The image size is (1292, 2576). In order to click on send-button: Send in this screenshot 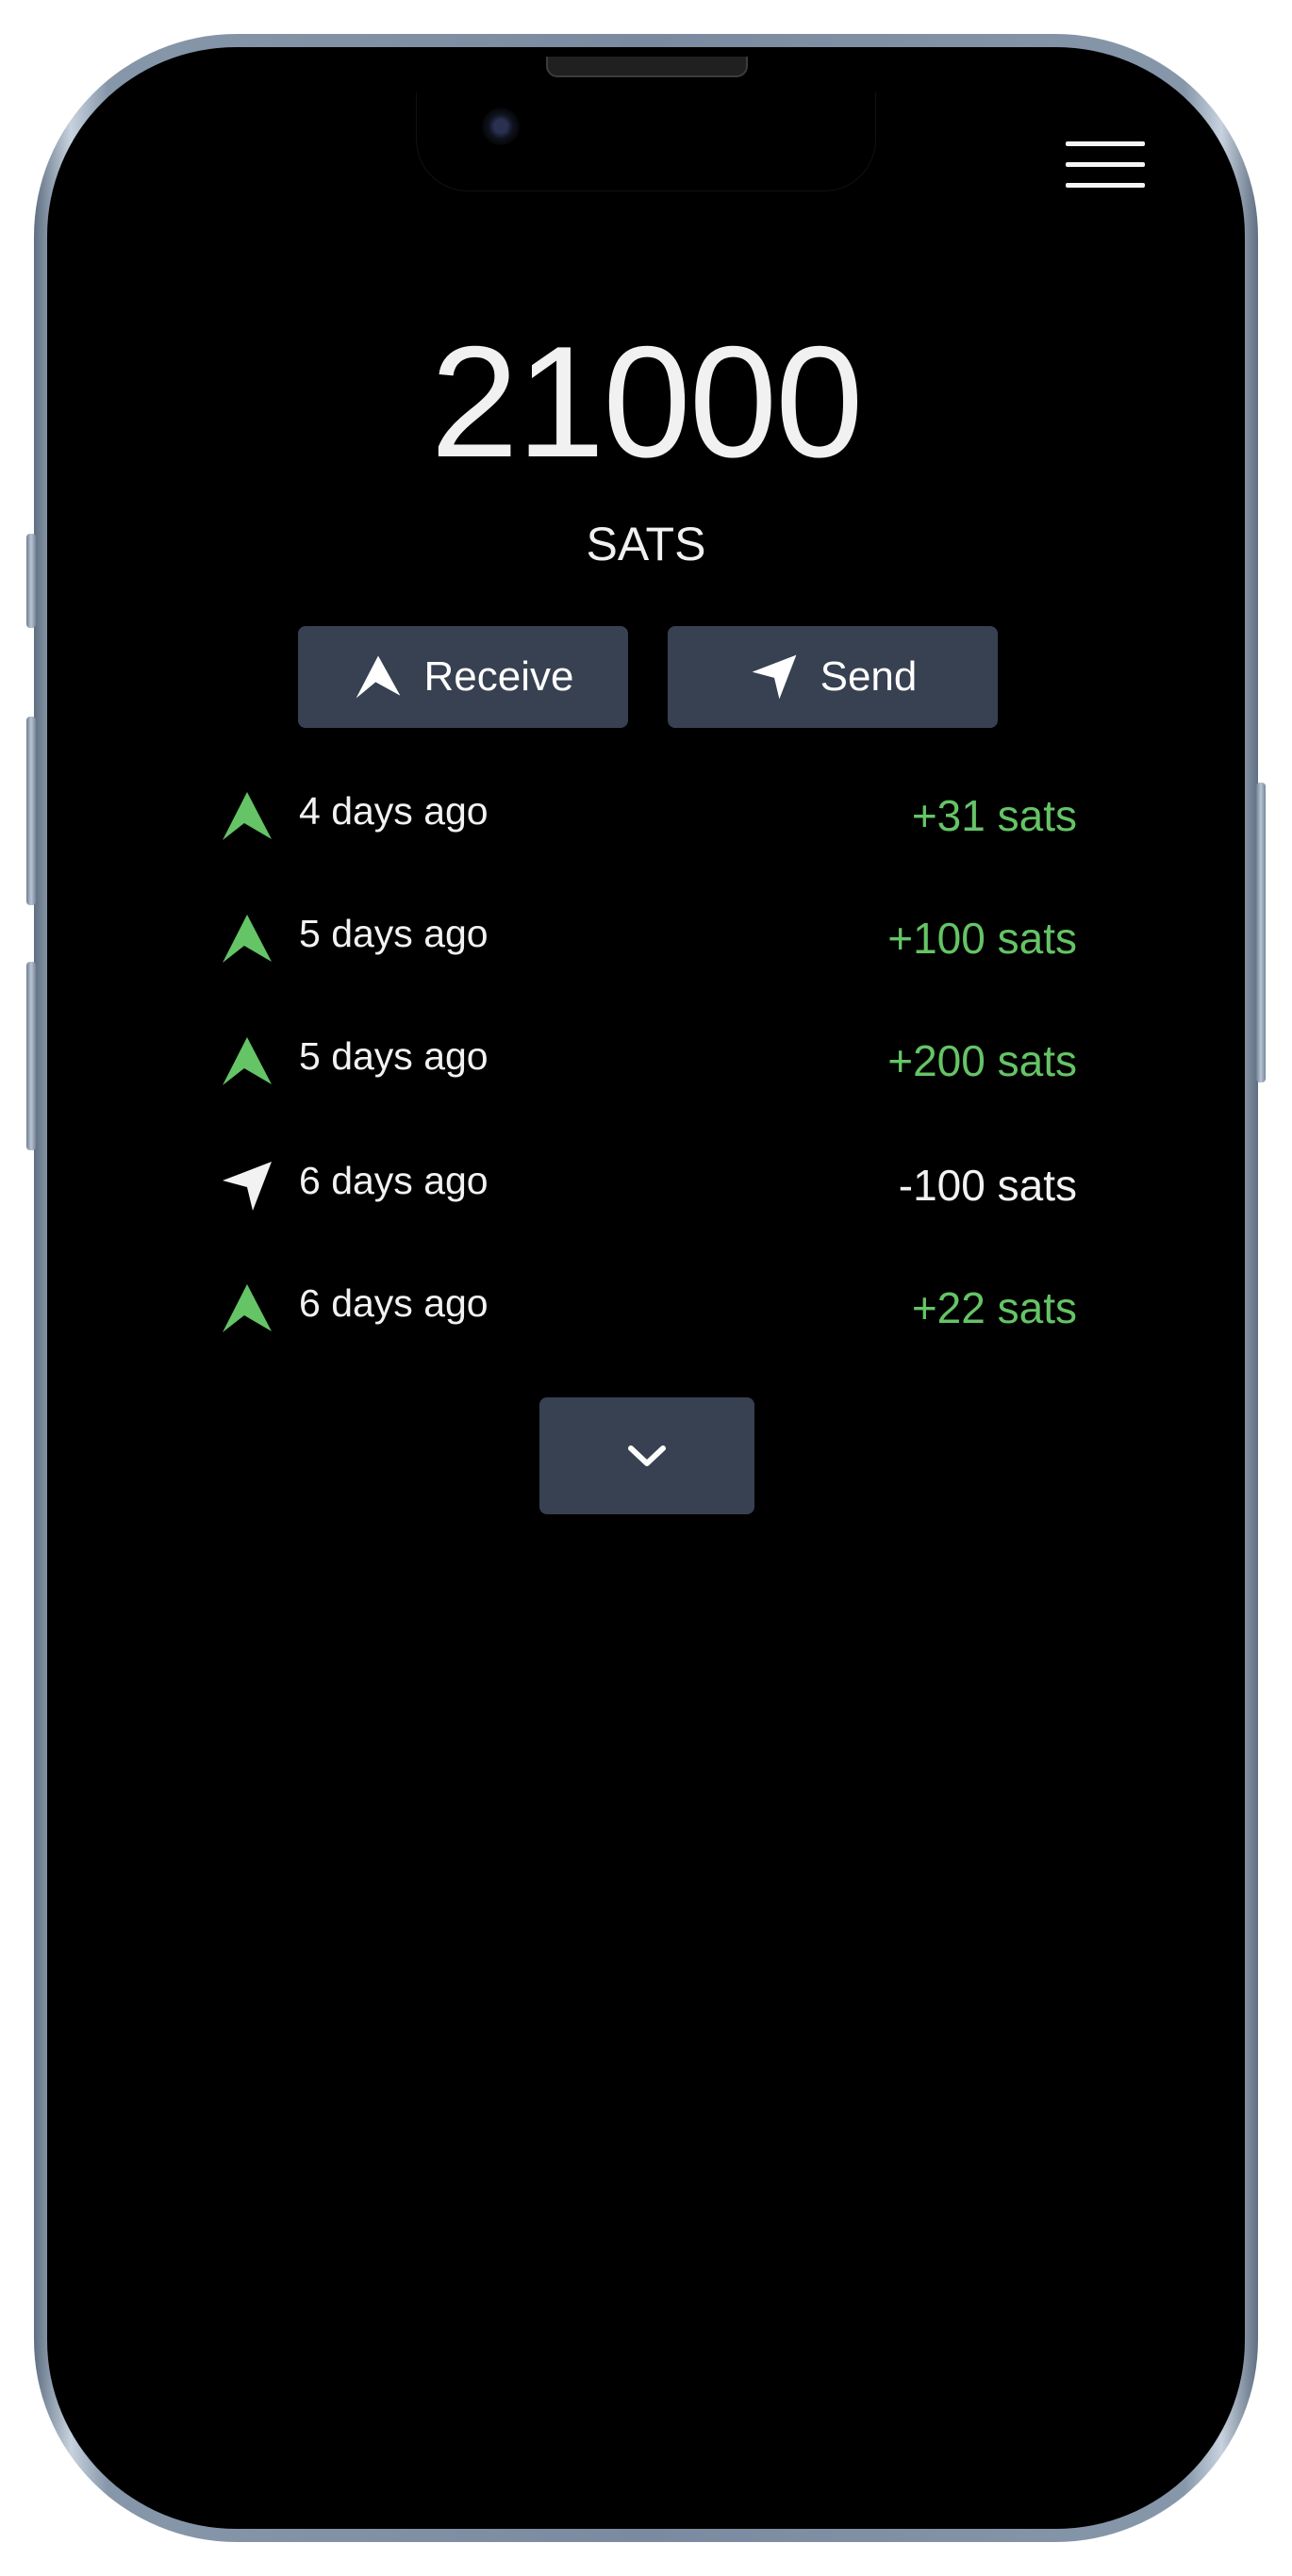, I will do `click(833, 677)`.